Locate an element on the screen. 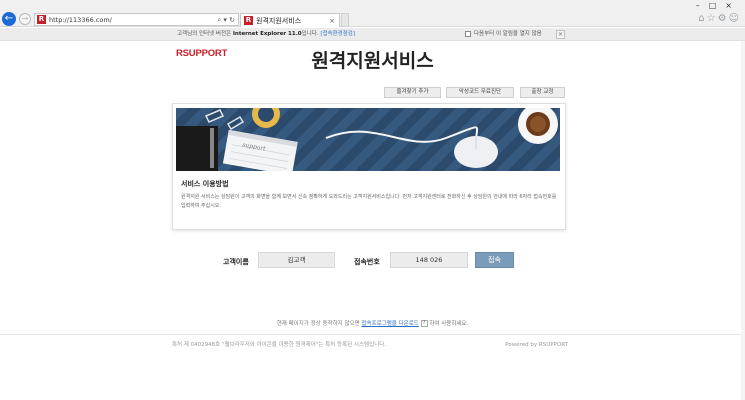  customer-name-input: 김고객 is located at coordinates (296, 260).